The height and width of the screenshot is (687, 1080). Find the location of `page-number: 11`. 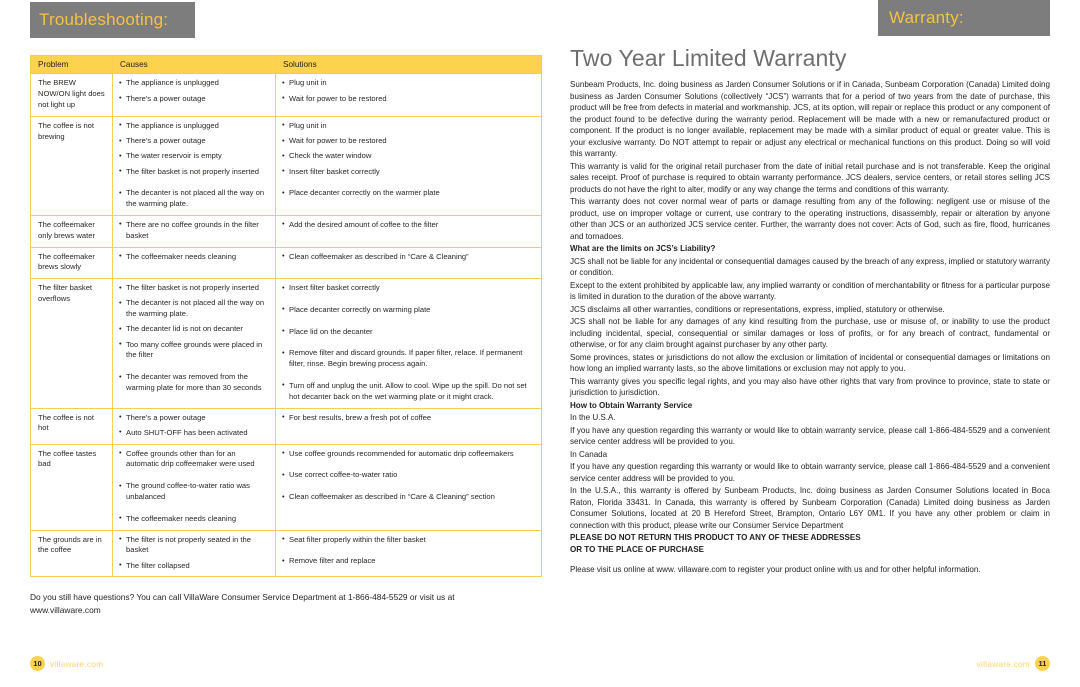

page-number: 11 is located at coordinates (1042, 663).